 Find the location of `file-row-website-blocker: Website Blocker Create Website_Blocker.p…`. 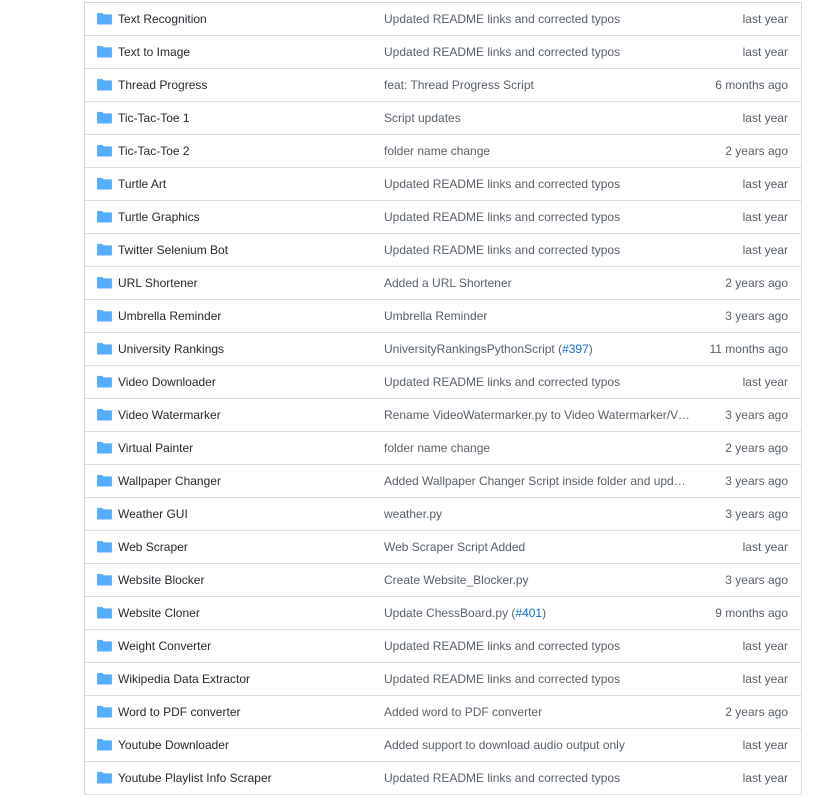

file-row-website-blocker: Website Blocker Create Website_Blocker.p… is located at coordinates (443, 580).